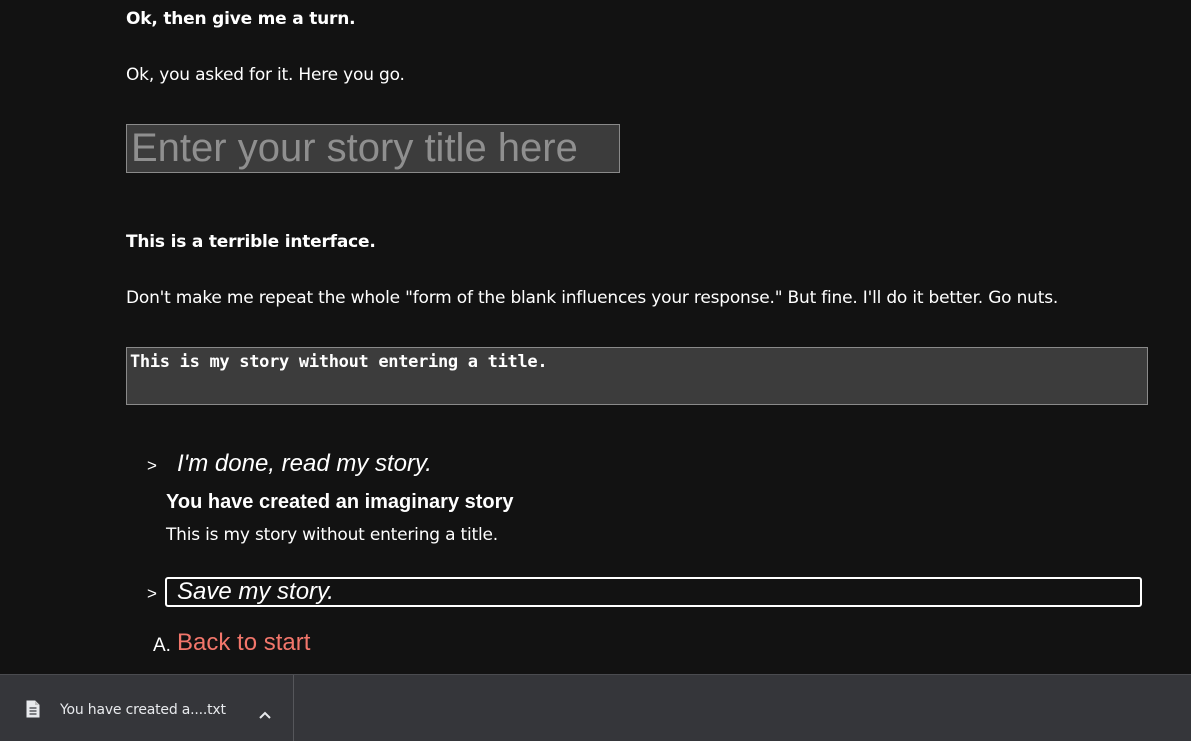 This screenshot has width=1191, height=741. I want to click on story-title-input, so click(373, 148).